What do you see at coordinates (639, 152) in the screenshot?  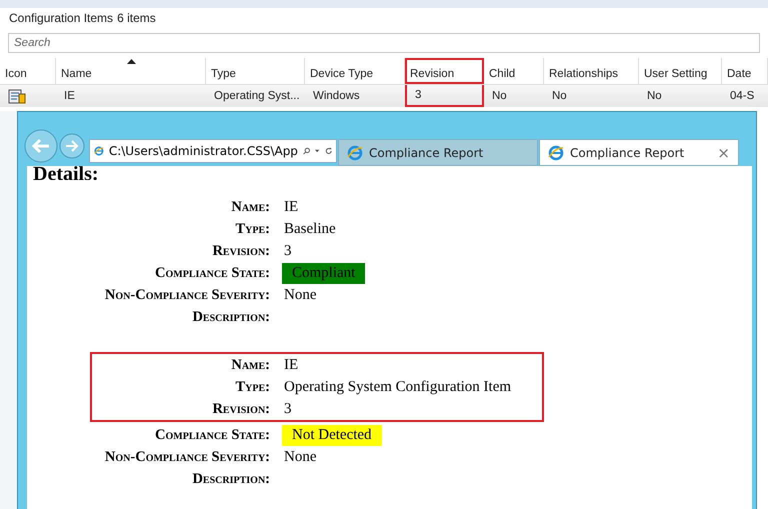 I see `browser-tab: Compliance Report ×` at bounding box center [639, 152].